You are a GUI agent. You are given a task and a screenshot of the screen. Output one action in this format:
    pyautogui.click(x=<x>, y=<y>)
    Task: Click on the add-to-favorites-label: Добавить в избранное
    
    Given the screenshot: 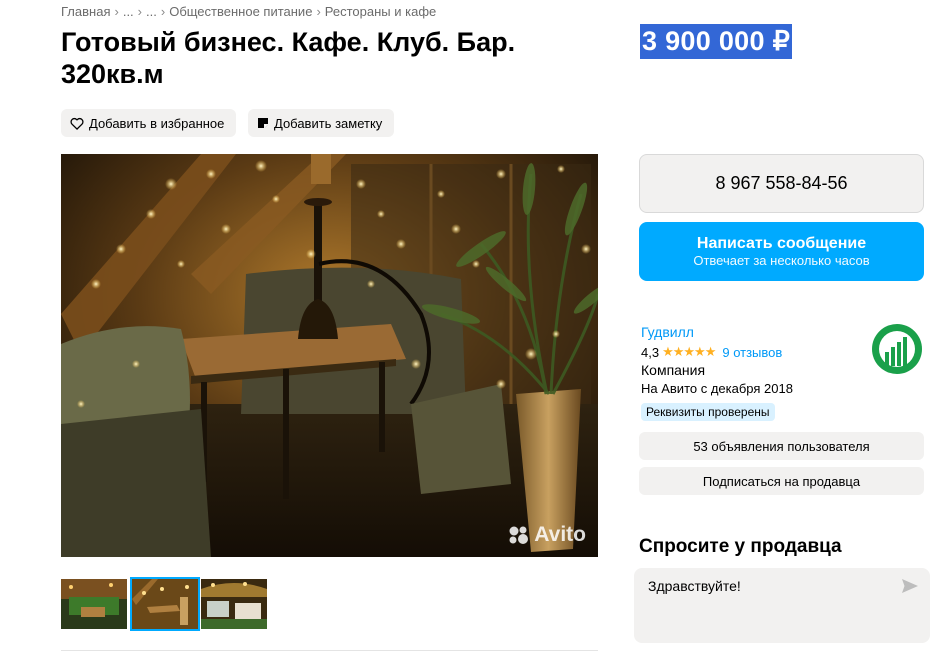 What is the action you would take?
    pyautogui.click(x=157, y=123)
    